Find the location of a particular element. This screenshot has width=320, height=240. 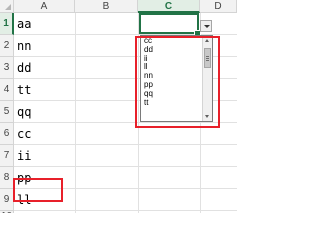

row-header-9: 9 is located at coordinates (7, 200).